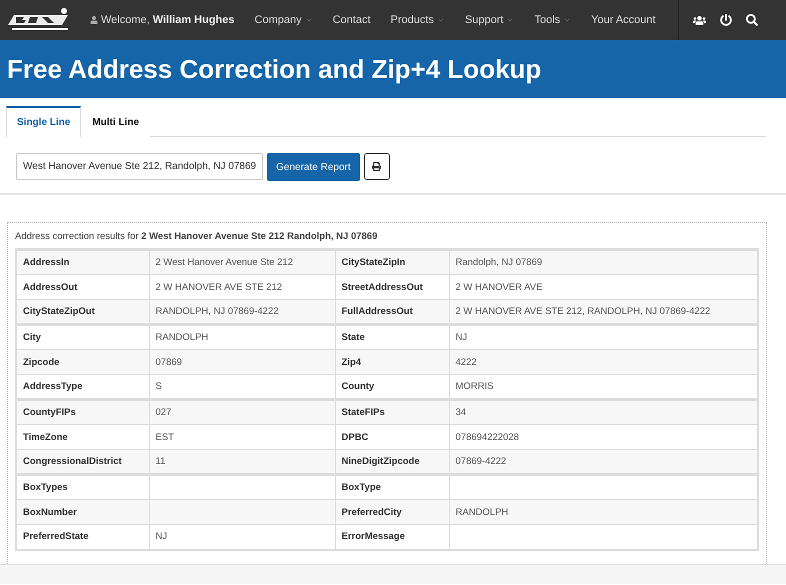  Describe the element at coordinates (392, 537) in the screenshot. I see `field-name: ErrorMessage` at that location.